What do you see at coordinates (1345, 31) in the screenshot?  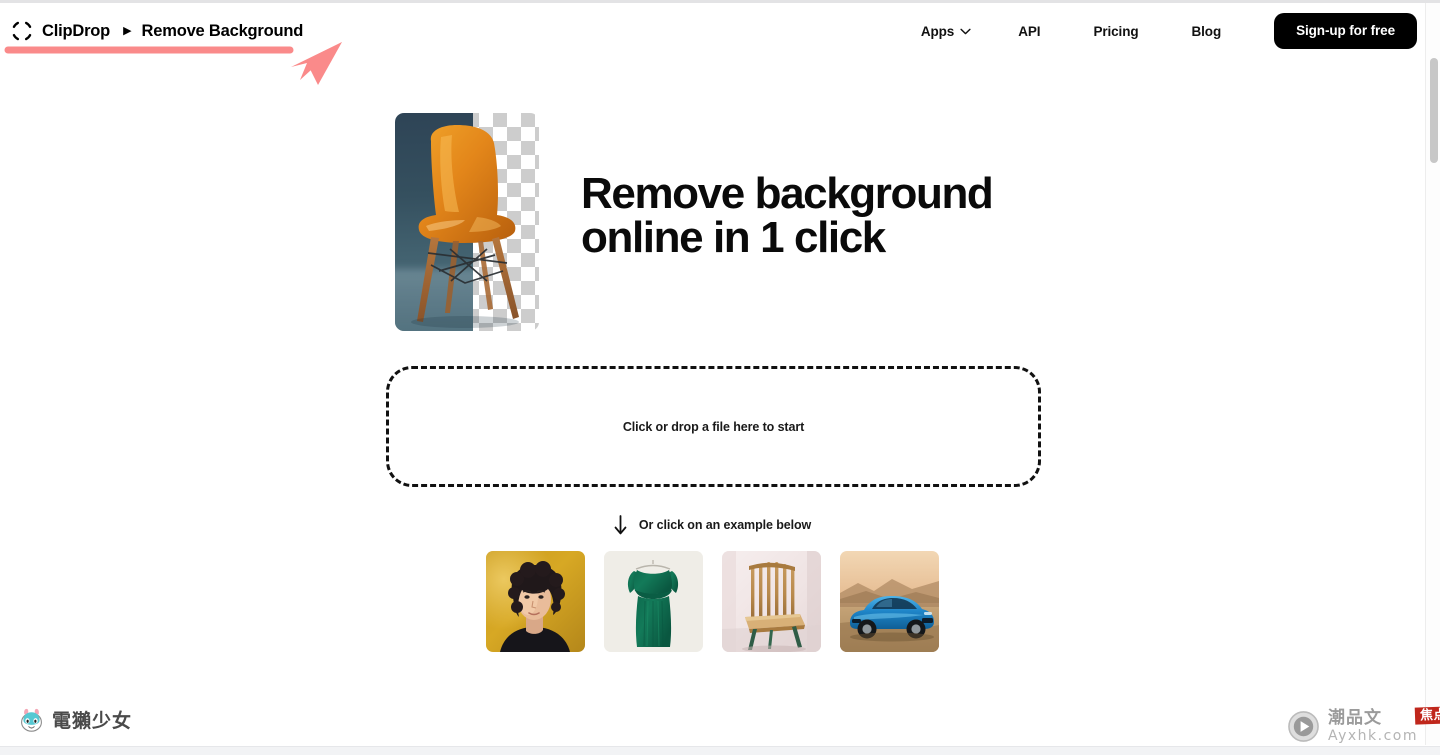 I see `signup-button: Sign-up for free` at bounding box center [1345, 31].